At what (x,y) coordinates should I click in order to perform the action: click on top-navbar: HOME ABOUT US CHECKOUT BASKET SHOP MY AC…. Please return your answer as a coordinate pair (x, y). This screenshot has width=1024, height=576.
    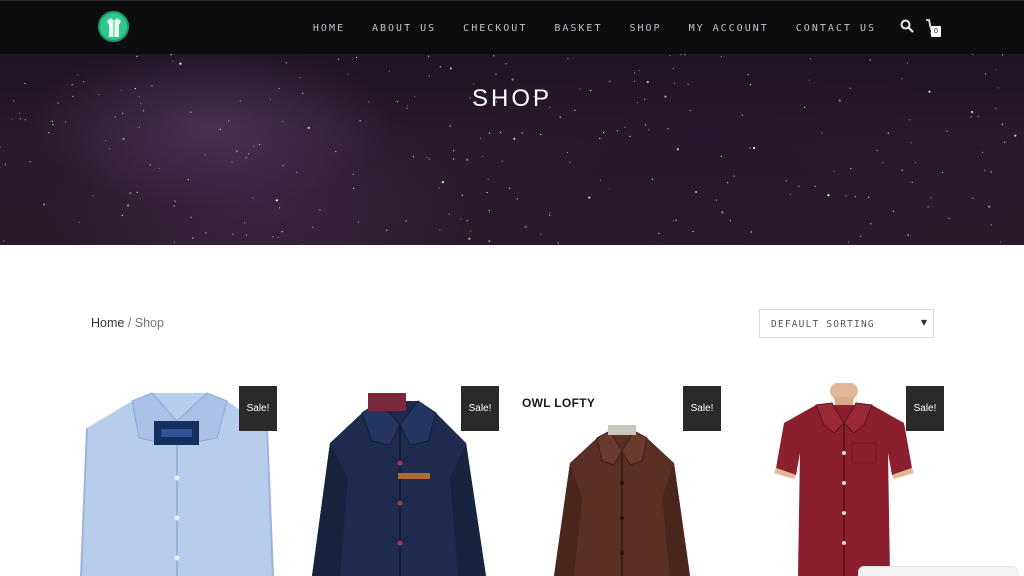
    Looking at the image, I should click on (512, 27).